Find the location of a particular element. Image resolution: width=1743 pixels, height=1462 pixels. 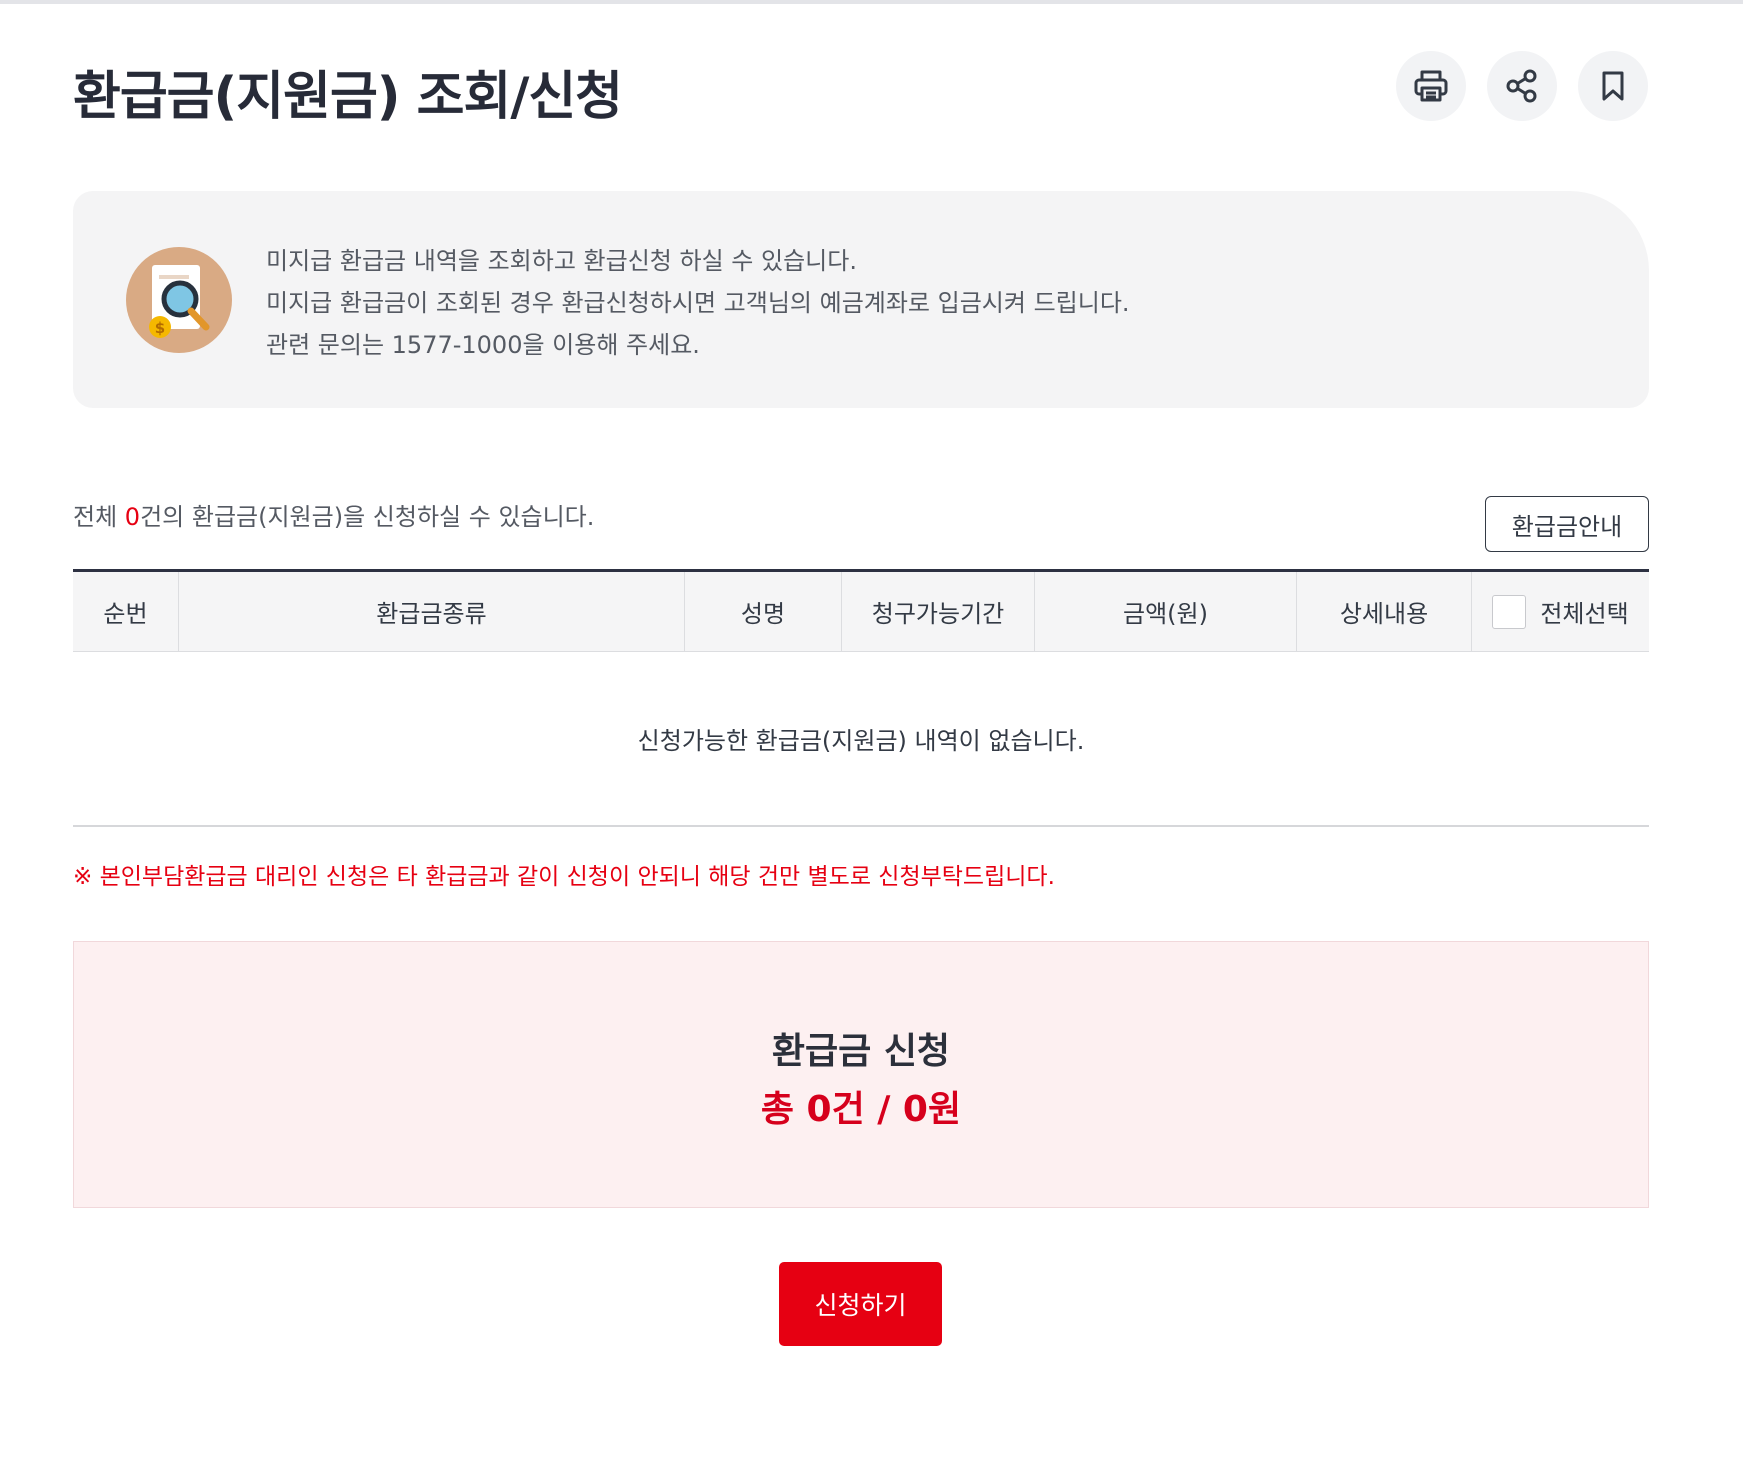

column-header: 성명 is located at coordinates (763, 611).